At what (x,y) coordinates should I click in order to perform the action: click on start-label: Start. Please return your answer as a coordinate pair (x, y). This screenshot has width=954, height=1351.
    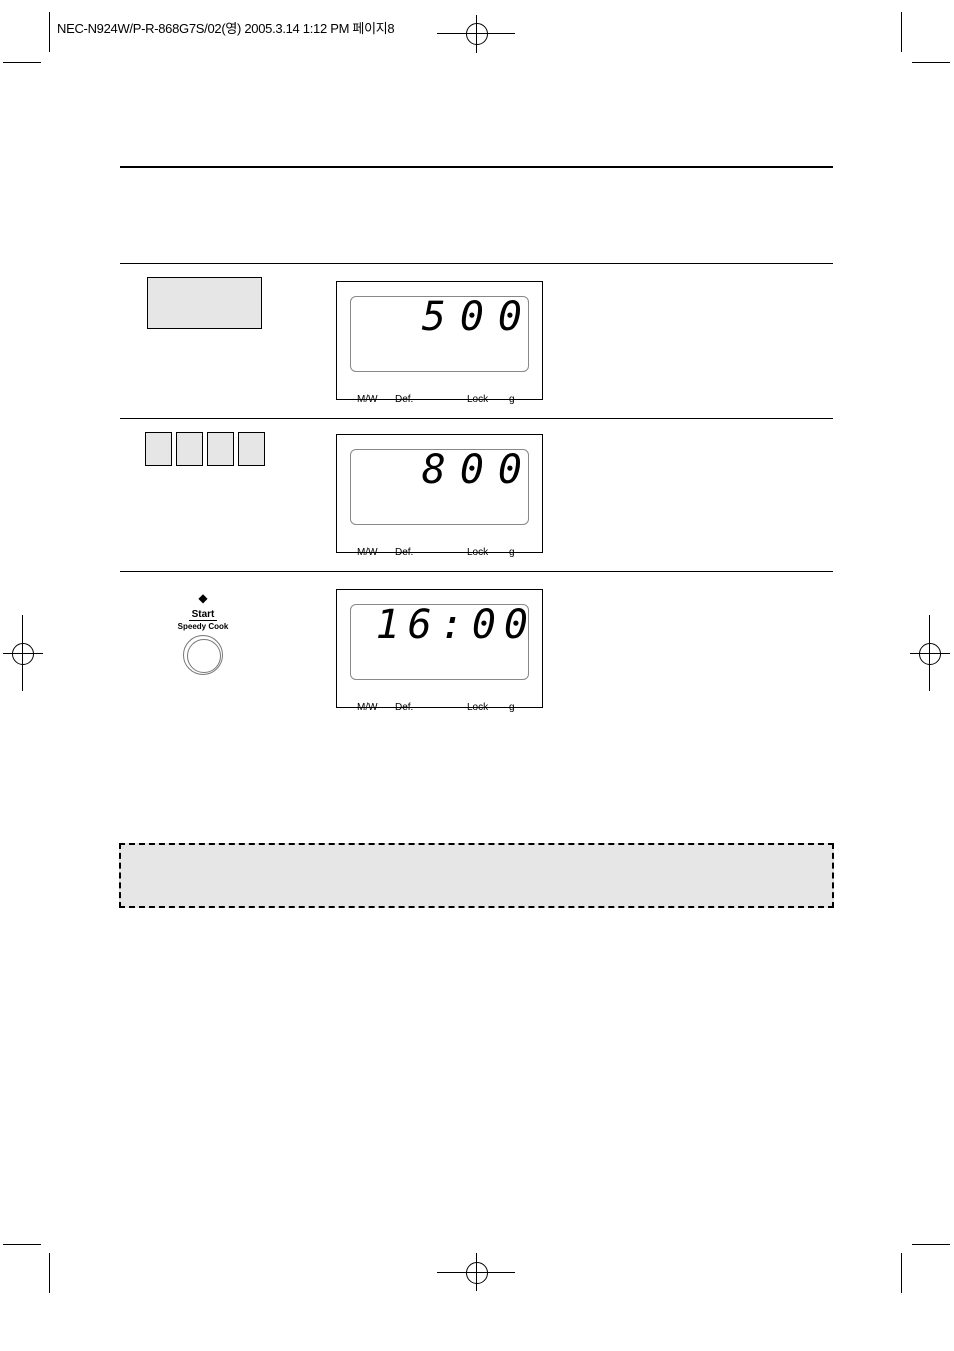
    Looking at the image, I should click on (203, 615).